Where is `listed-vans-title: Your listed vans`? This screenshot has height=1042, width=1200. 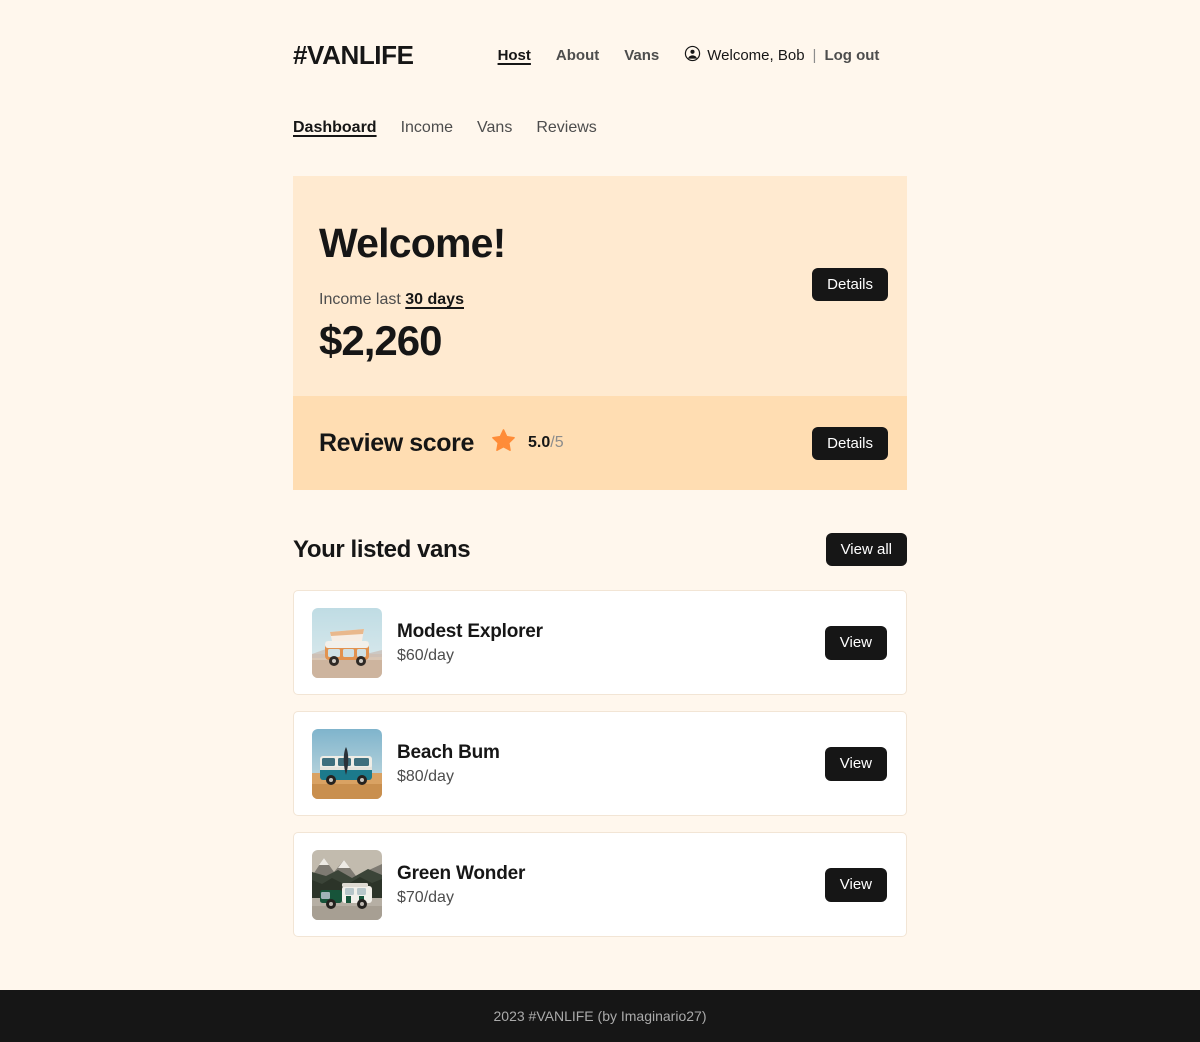 listed-vans-title: Your listed vans is located at coordinates (382, 549).